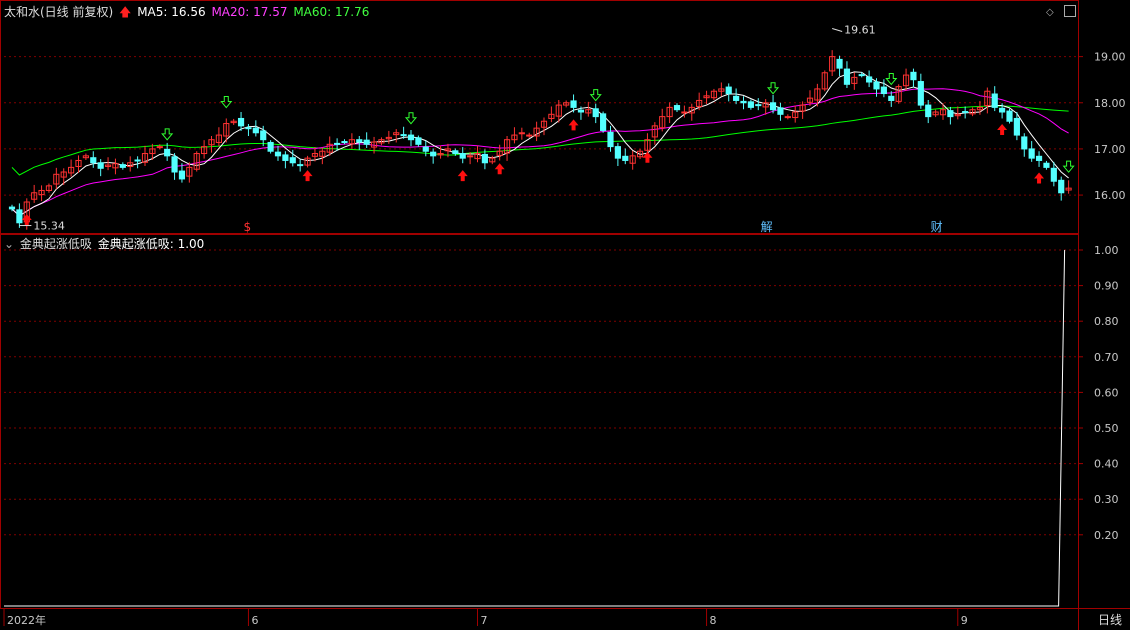  What do you see at coordinates (1110, 195) in the screenshot?
I see `main-y-tick-label: 16.00` at bounding box center [1110, 195].